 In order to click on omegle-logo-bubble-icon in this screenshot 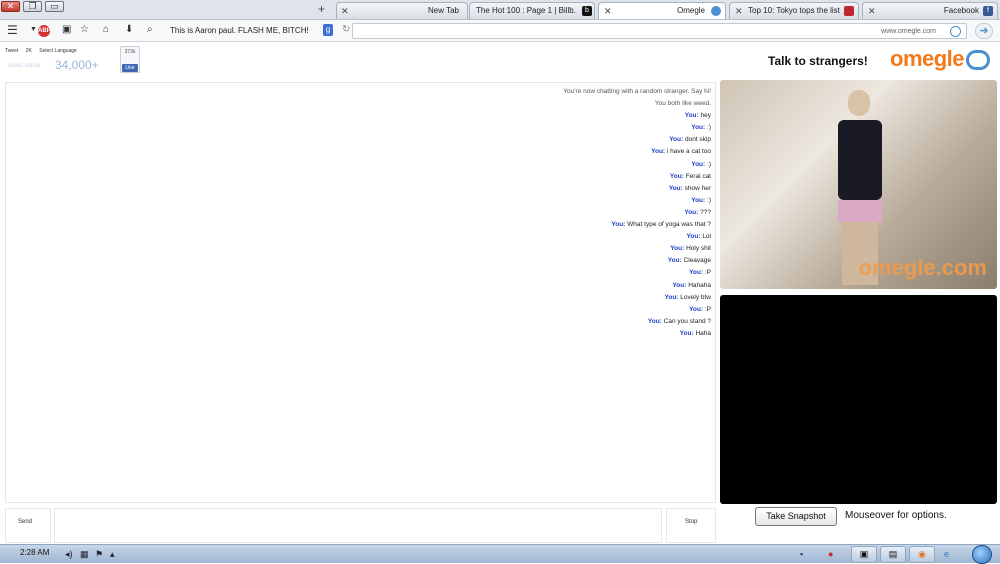, I will do `click(978, 60)`.